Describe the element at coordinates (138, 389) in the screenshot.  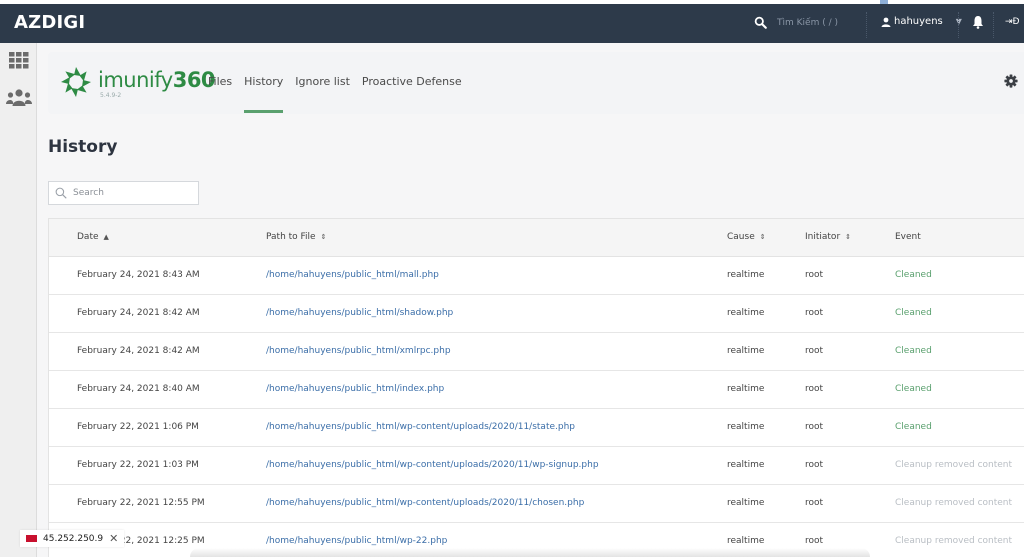
I see `date-cell: February 24, 2021 8:40 AM` at that location.